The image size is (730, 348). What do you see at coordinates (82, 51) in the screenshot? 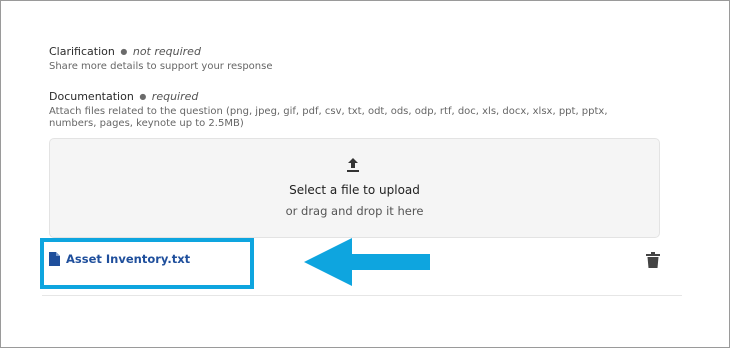
I see `clarification-label: Clarification` at bounding box center [82, 51].